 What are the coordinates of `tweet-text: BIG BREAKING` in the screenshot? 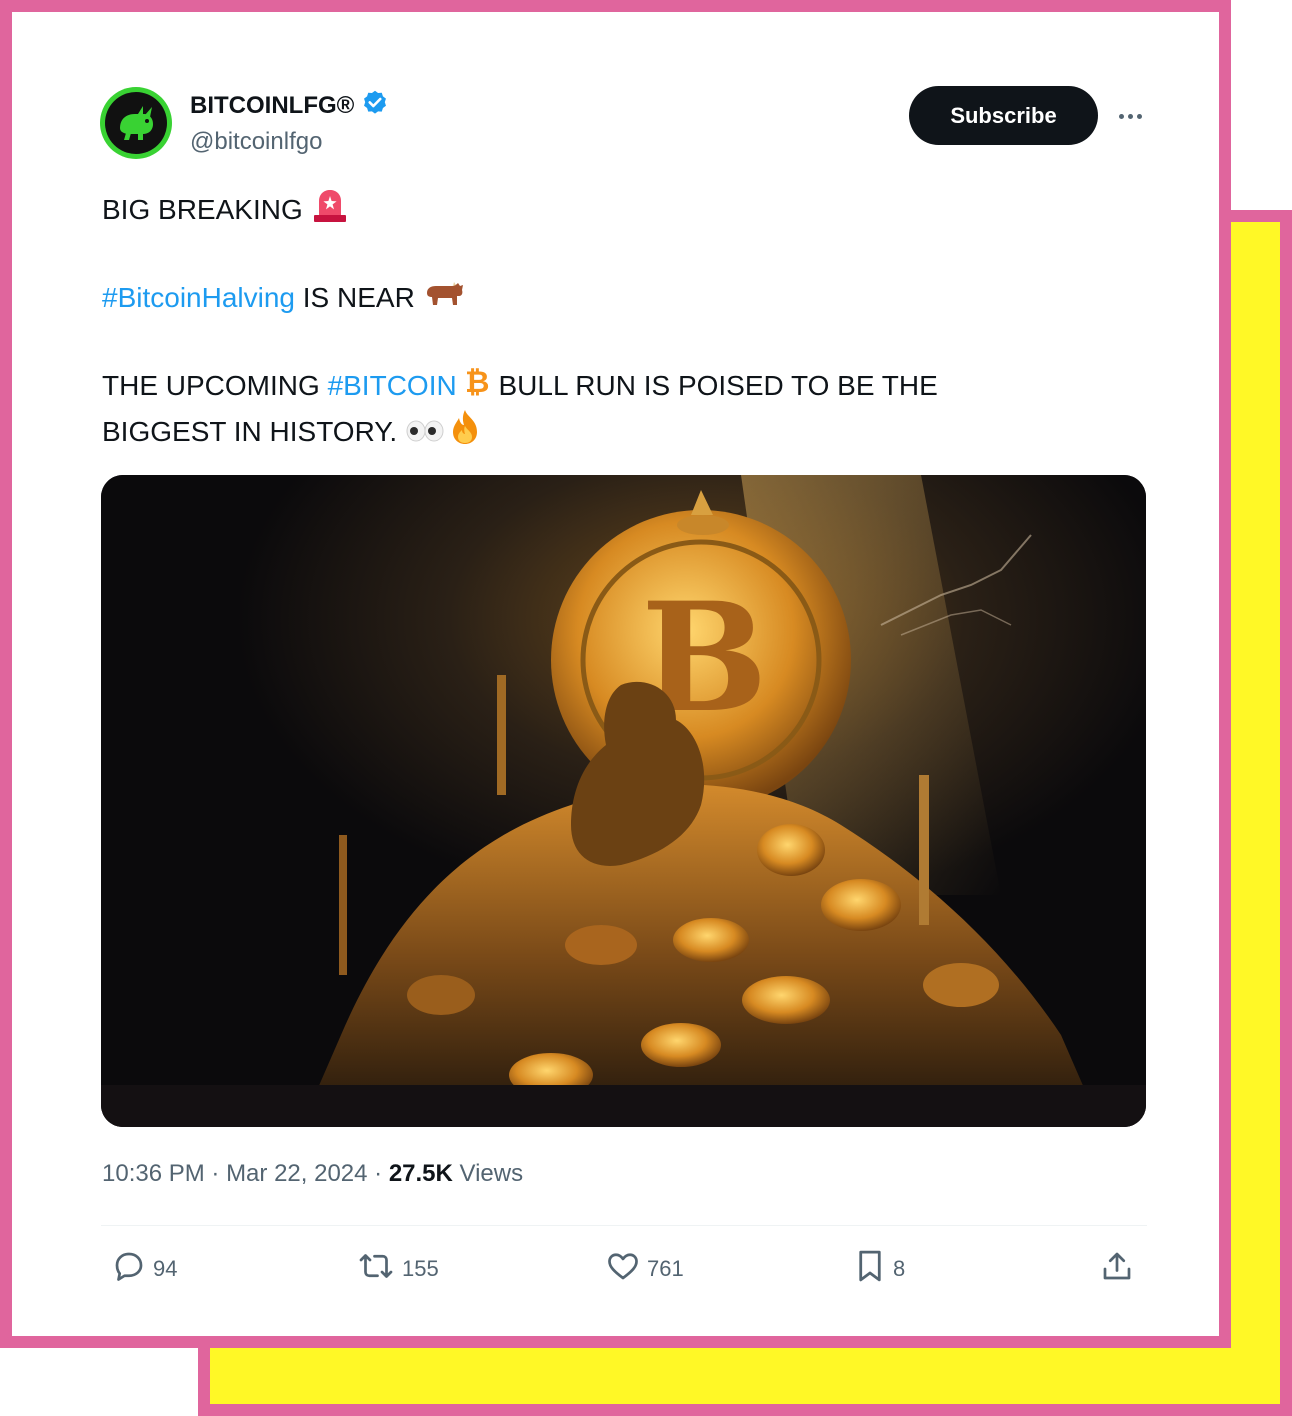 It's located at (202, 209).